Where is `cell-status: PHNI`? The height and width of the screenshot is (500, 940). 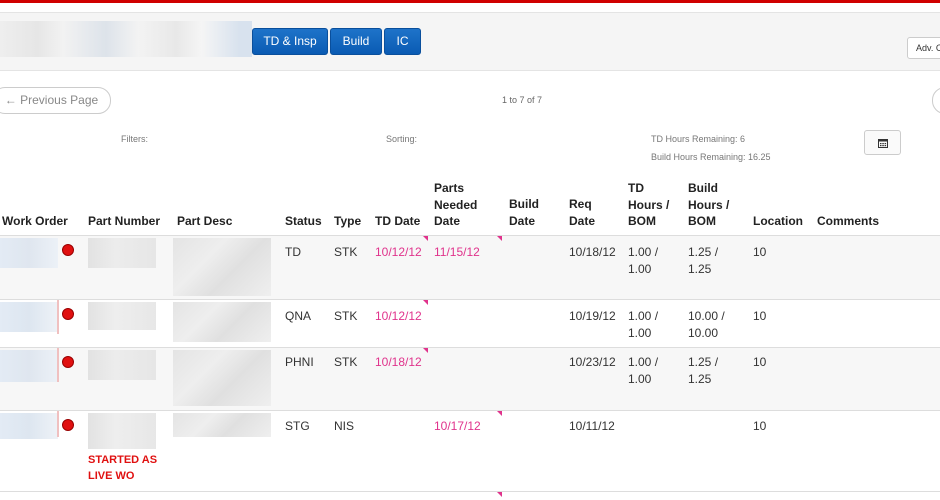
cell-status: PHNI is located at coordinates (299, 362).